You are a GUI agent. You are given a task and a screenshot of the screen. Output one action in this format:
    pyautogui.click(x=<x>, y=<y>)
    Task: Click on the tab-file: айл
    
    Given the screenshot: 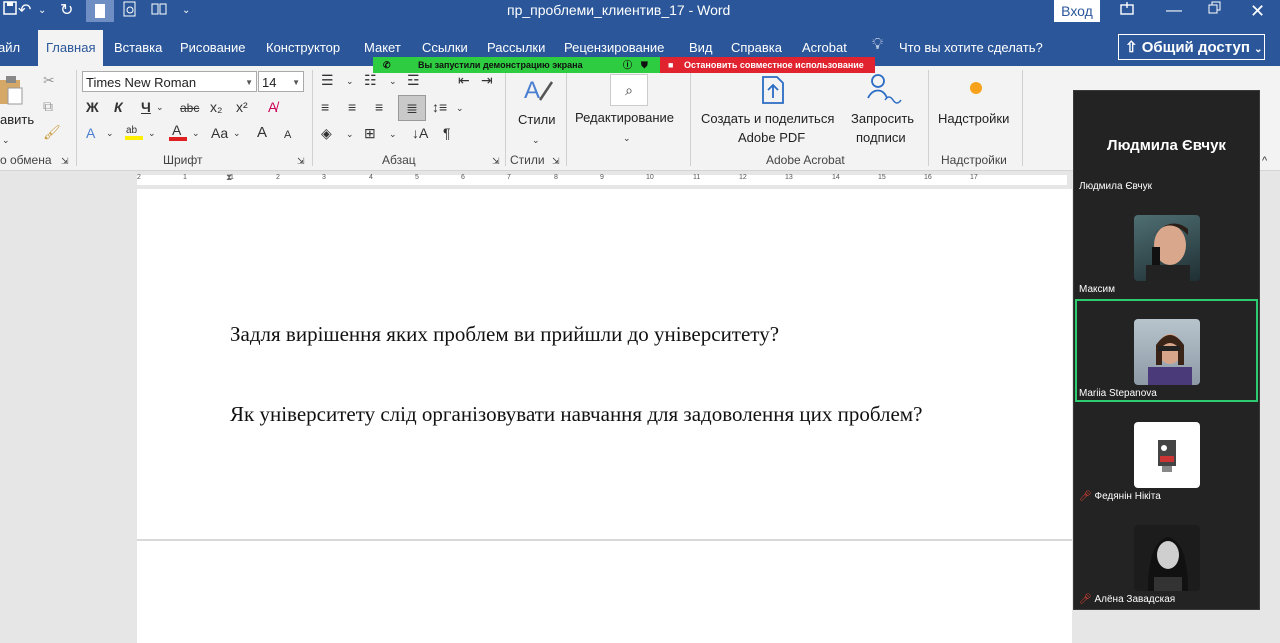 What is the action you would take?
    pyautogui.click(x=10, y=47)
    